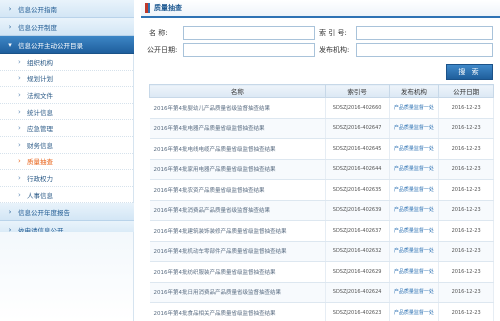 The height and width of the screenshot is (321, 500). What do you see at coordinates (40, 79) in the screenshot?
I see `sub-item-label: 规划计划` at bounding box center [40, 79].